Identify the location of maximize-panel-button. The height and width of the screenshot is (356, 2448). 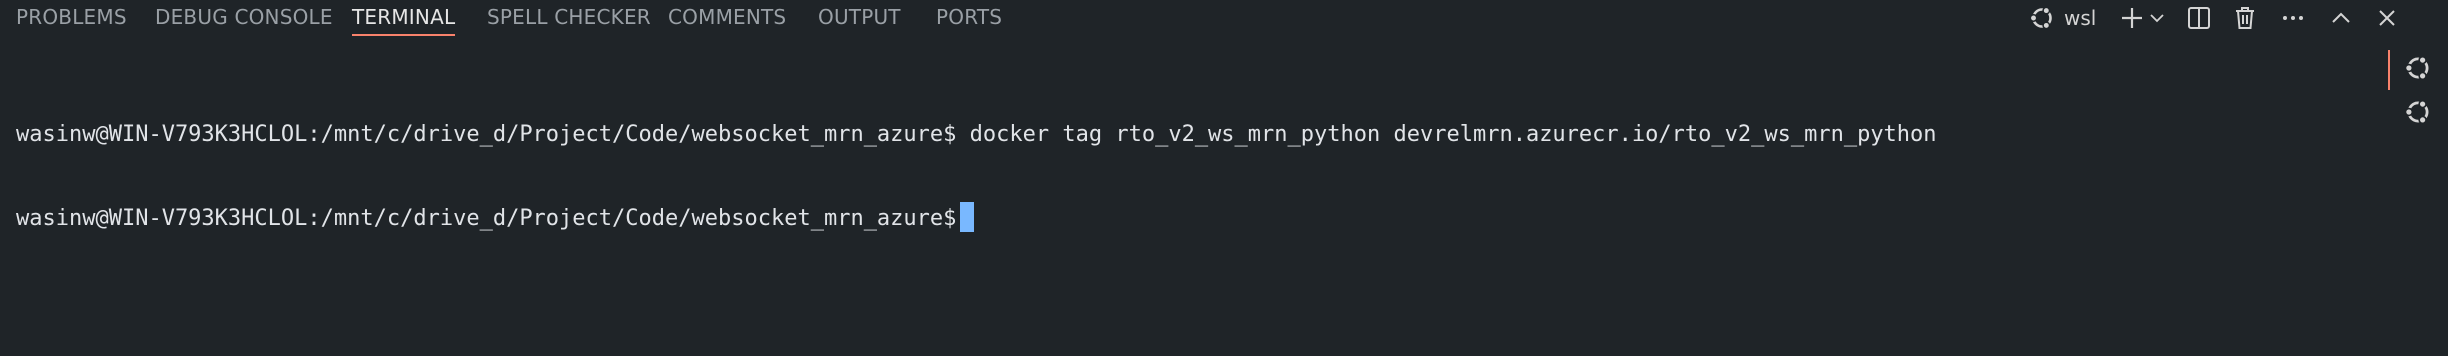
(2341, 18).